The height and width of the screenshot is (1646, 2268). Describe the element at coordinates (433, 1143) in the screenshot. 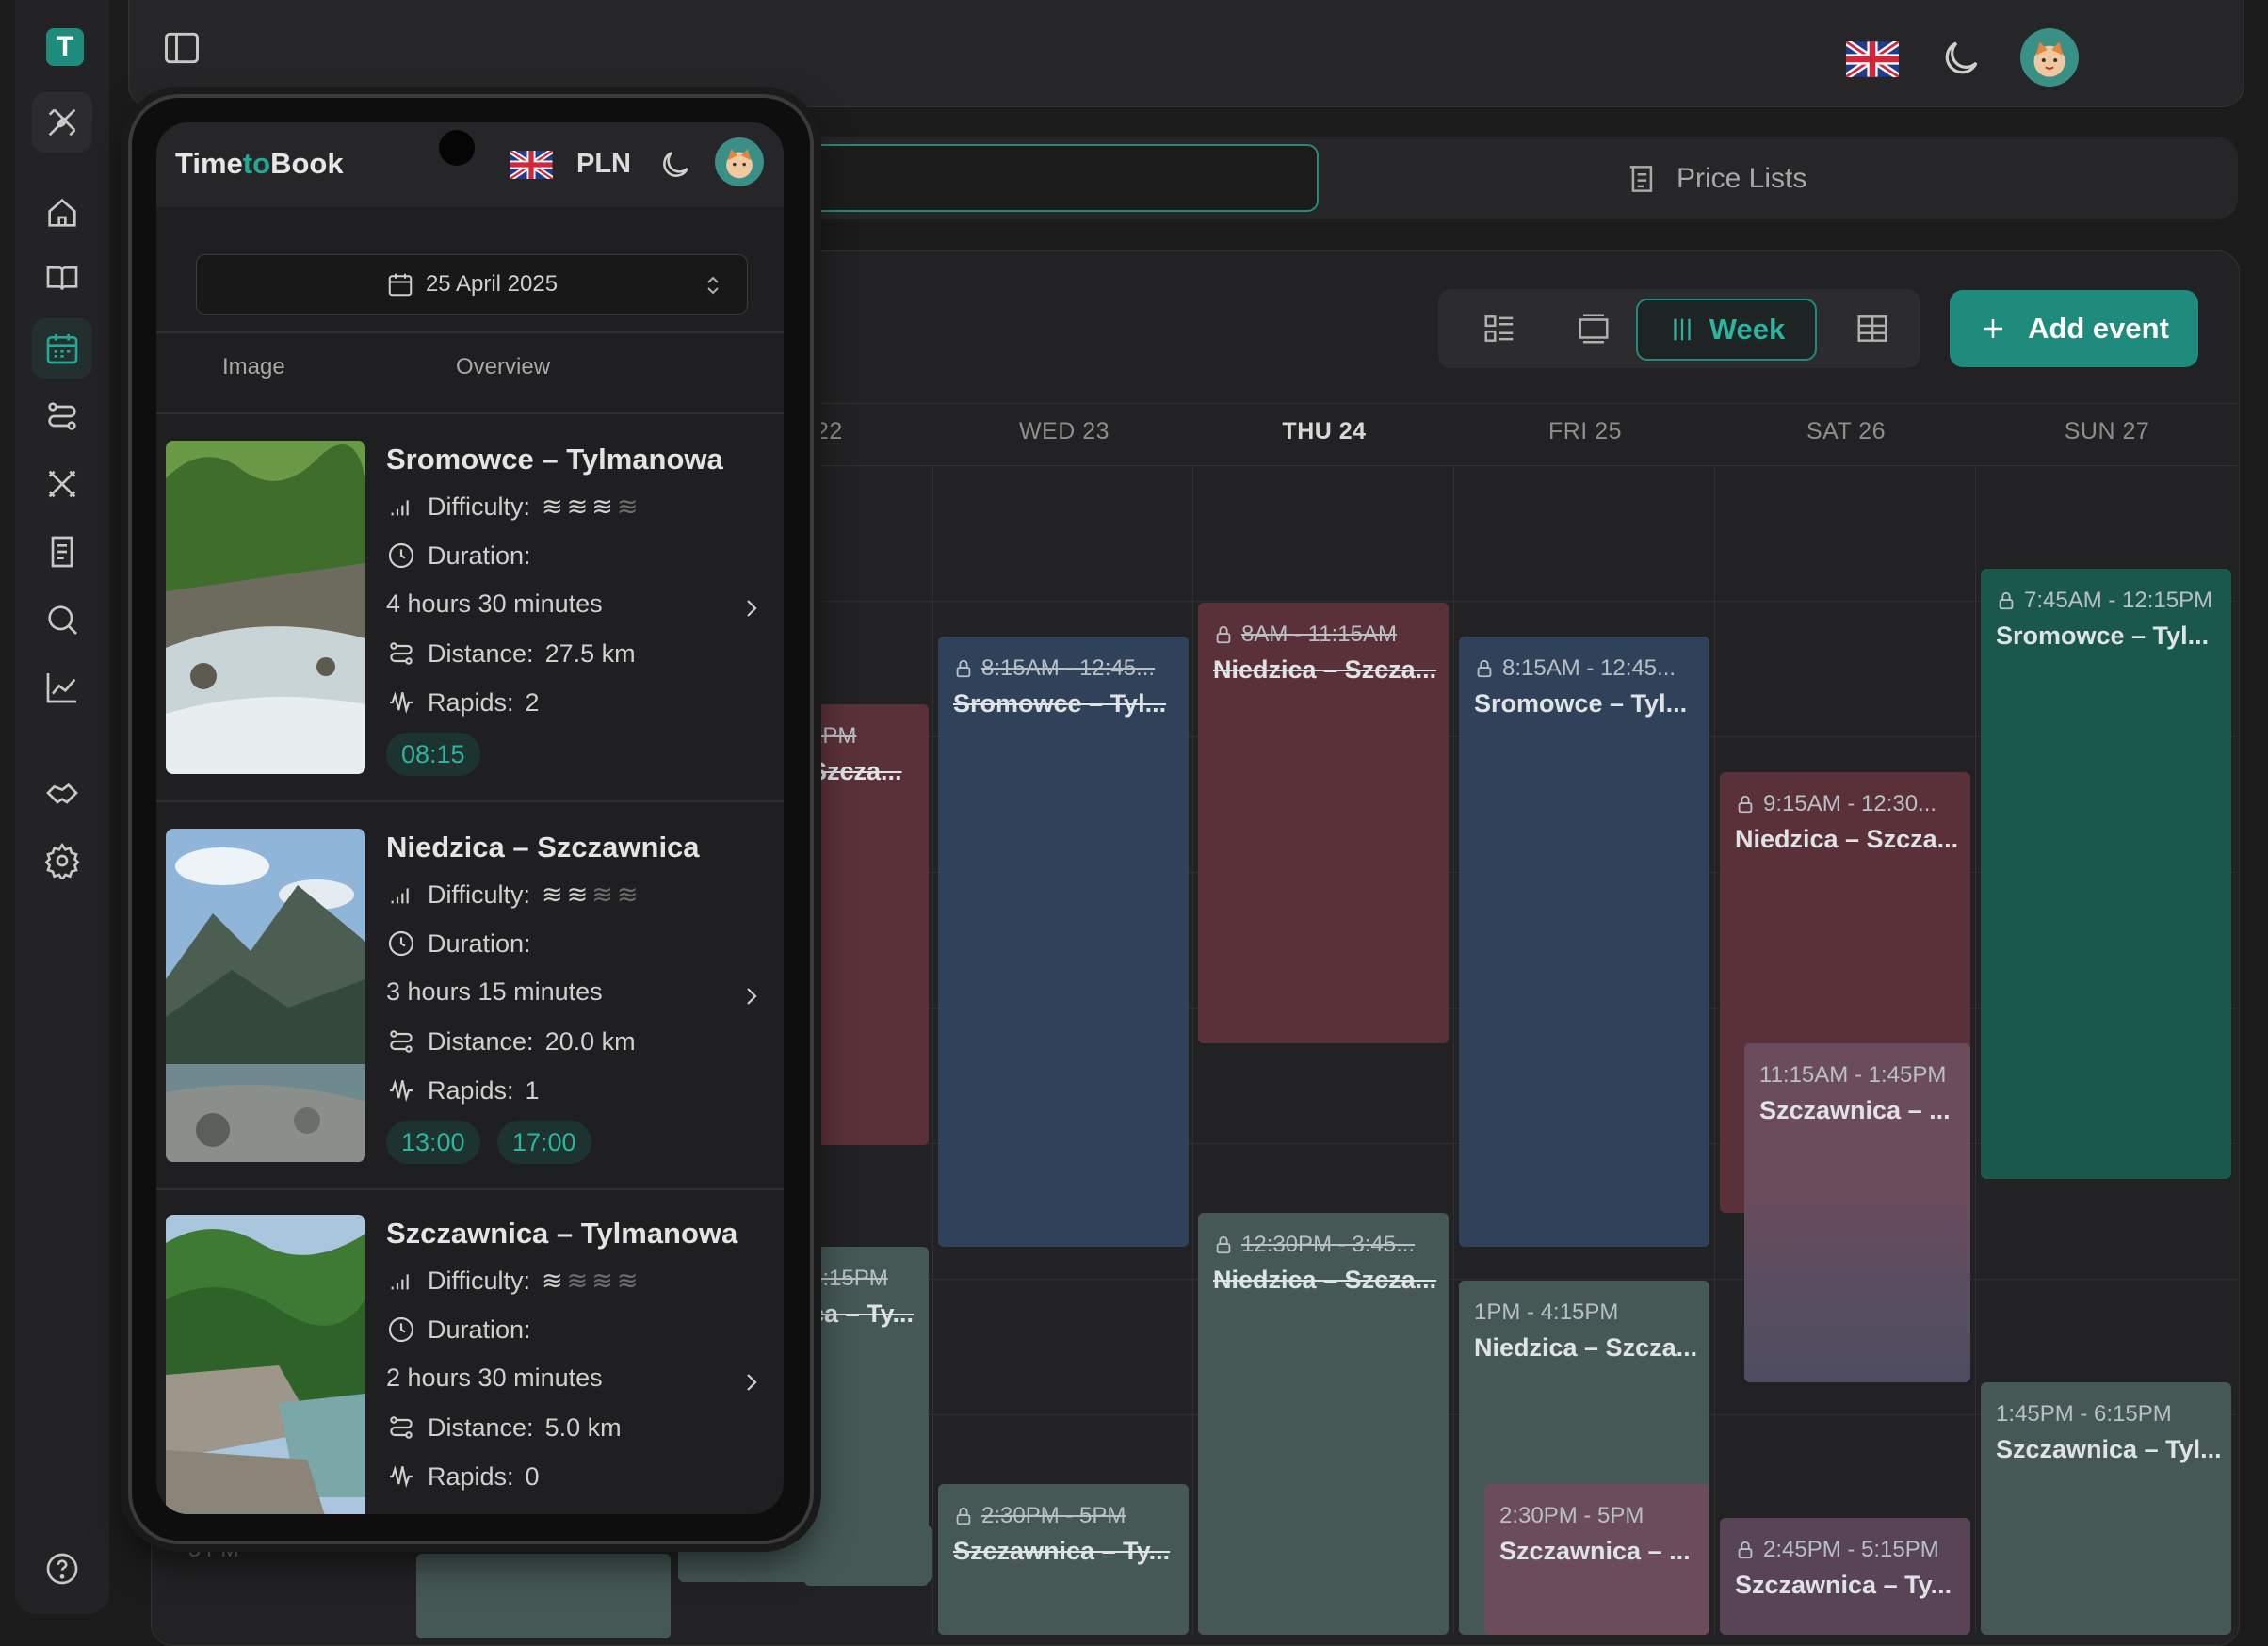

I see `time-slot-chip: 13:00` at that location.